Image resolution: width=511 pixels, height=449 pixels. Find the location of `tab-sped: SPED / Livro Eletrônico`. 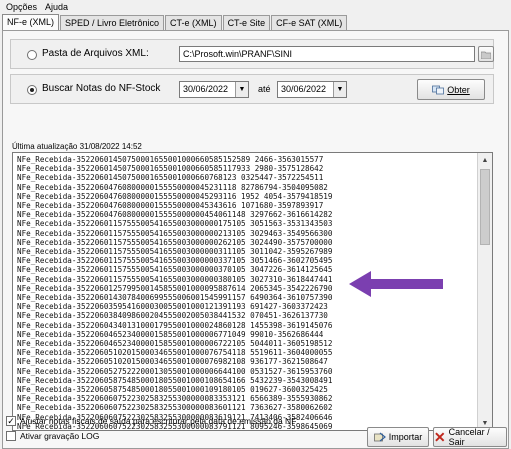

tab-sped: SPED / Livro Eletrônico is located at coordinates (112, 22).